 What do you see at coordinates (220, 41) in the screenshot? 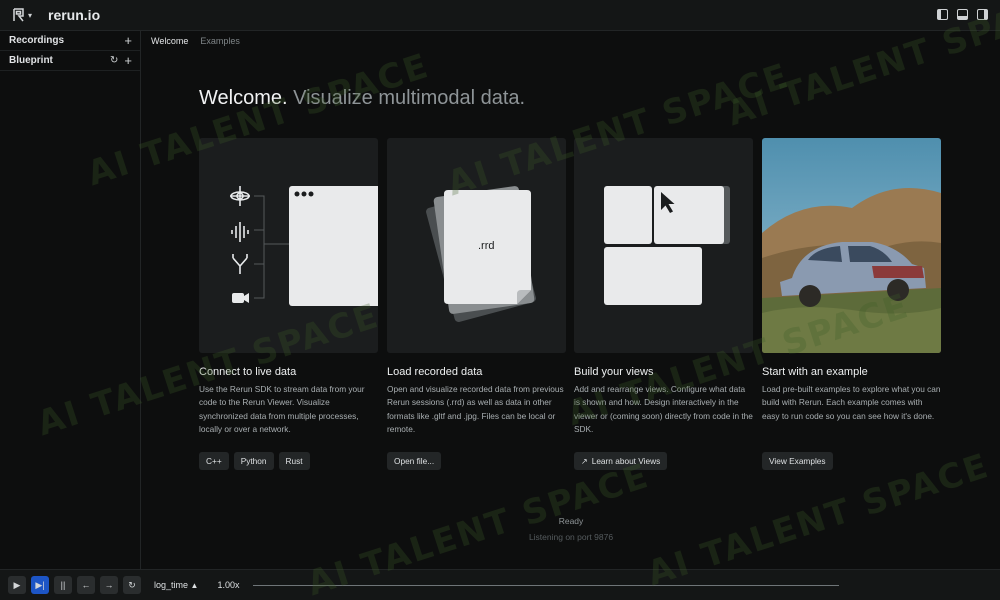
I see `tab-examples: Examples` at bounding box center [220, 41].